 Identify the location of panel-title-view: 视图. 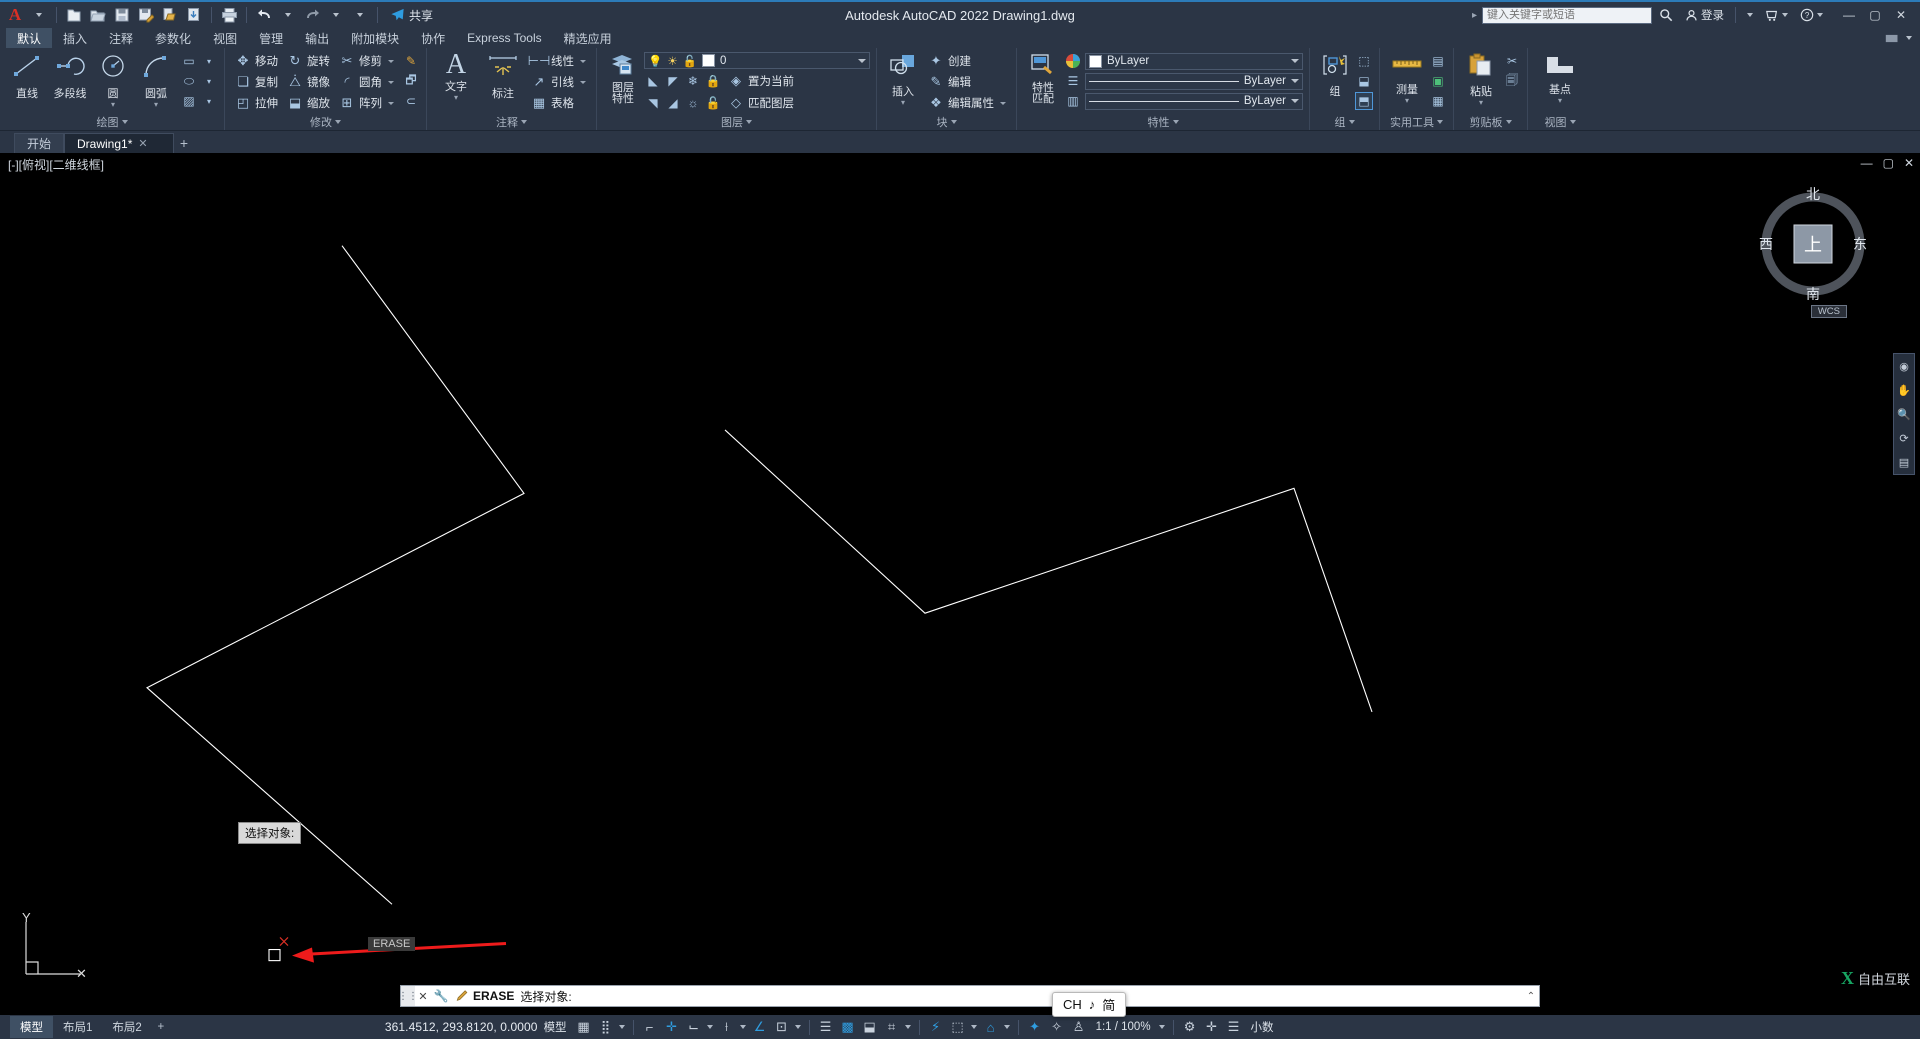
(1560, 121).